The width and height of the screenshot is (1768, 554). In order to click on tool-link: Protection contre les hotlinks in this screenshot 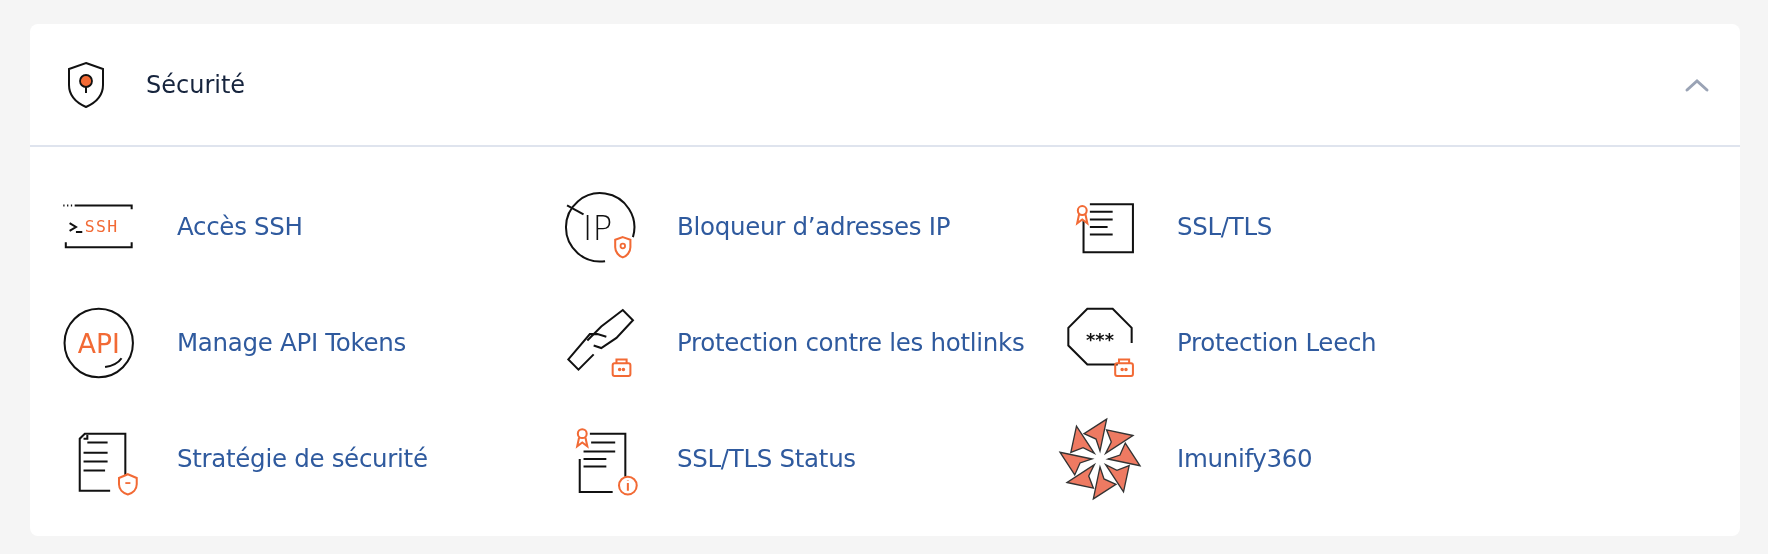, I will do `click(851, 343)`.